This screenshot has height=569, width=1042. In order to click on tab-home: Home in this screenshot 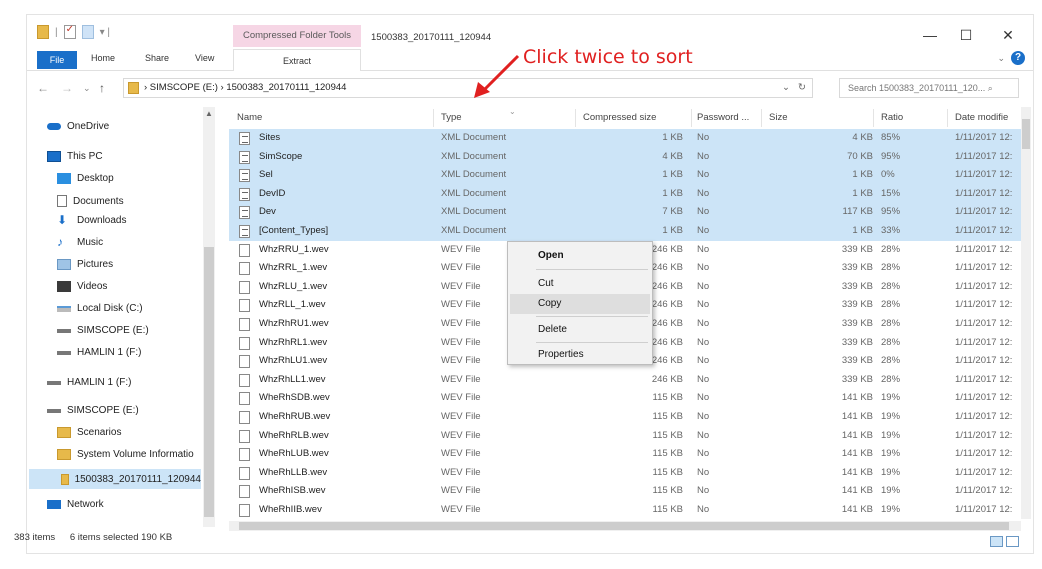, I will do `click(103, 58)`.